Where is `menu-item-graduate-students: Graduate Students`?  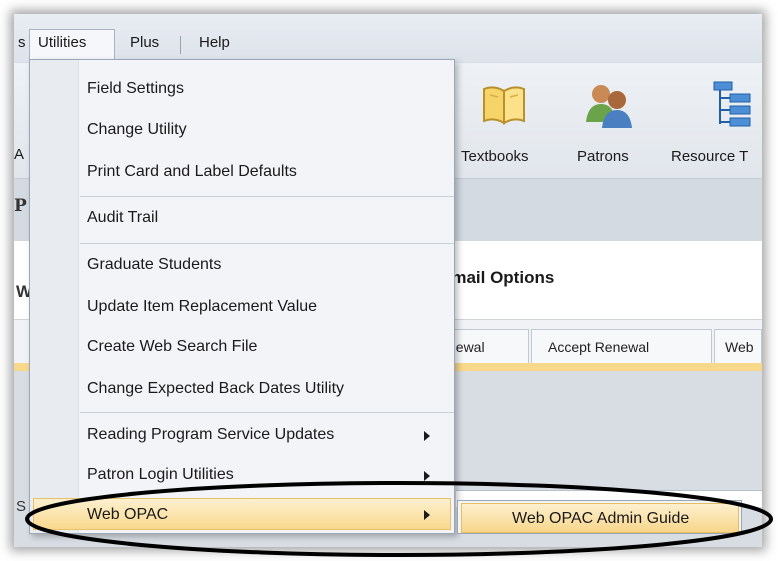
menu-item-graduate-students: Graduate Students is located at coordinates (154, 265).